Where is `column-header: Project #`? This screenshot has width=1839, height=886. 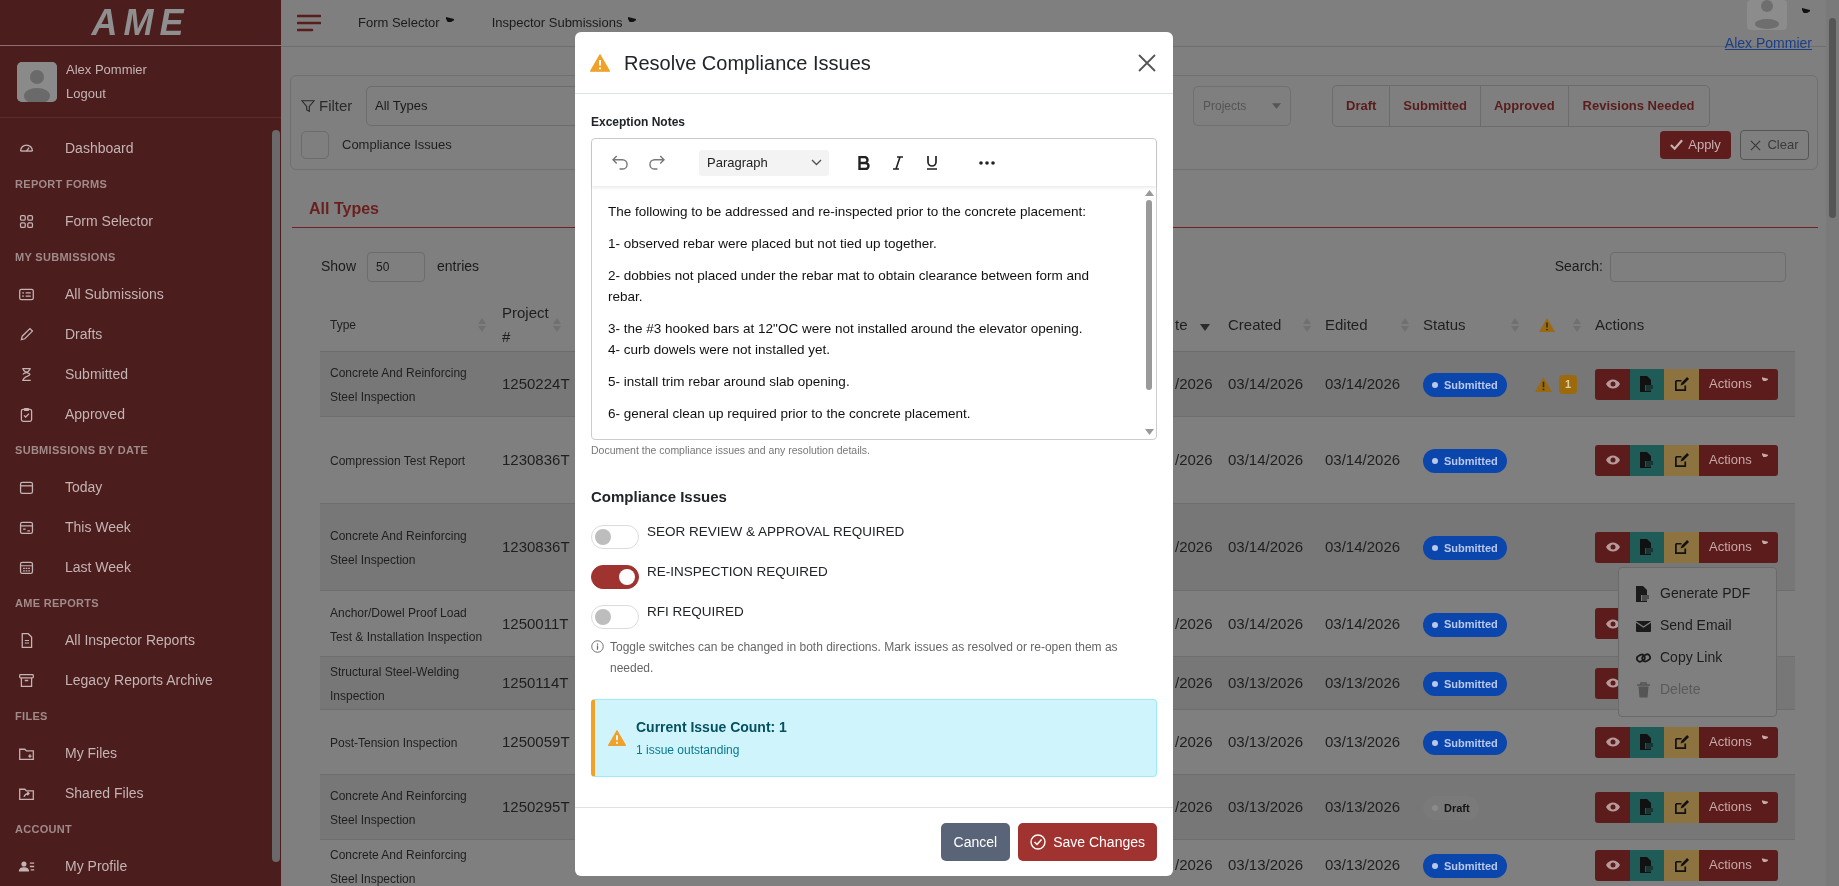
column-header: Project # is located at coordinates (527, 325).